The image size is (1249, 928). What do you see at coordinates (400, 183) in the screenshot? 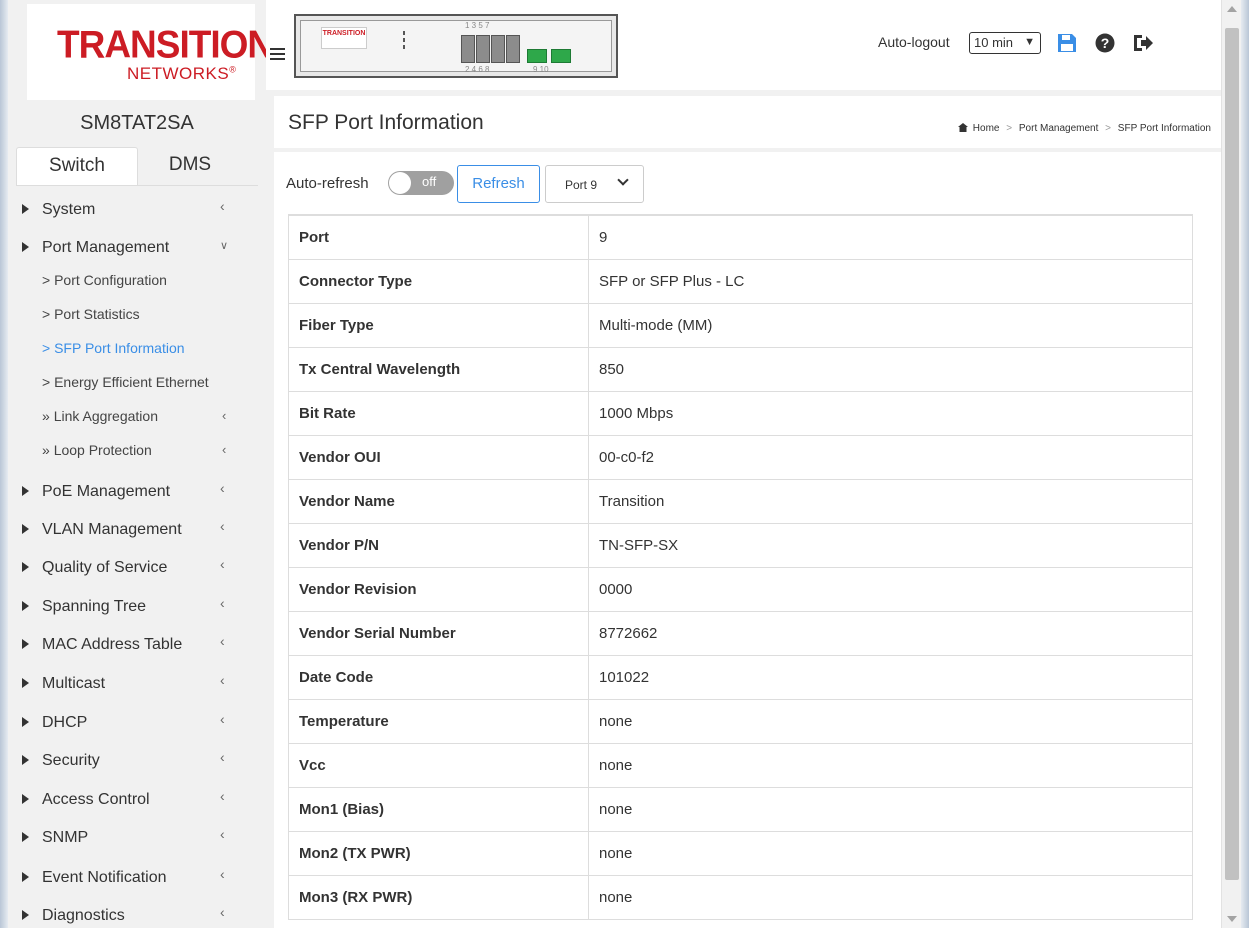
I see `toggle-knob` at bounding box center [400, 183].